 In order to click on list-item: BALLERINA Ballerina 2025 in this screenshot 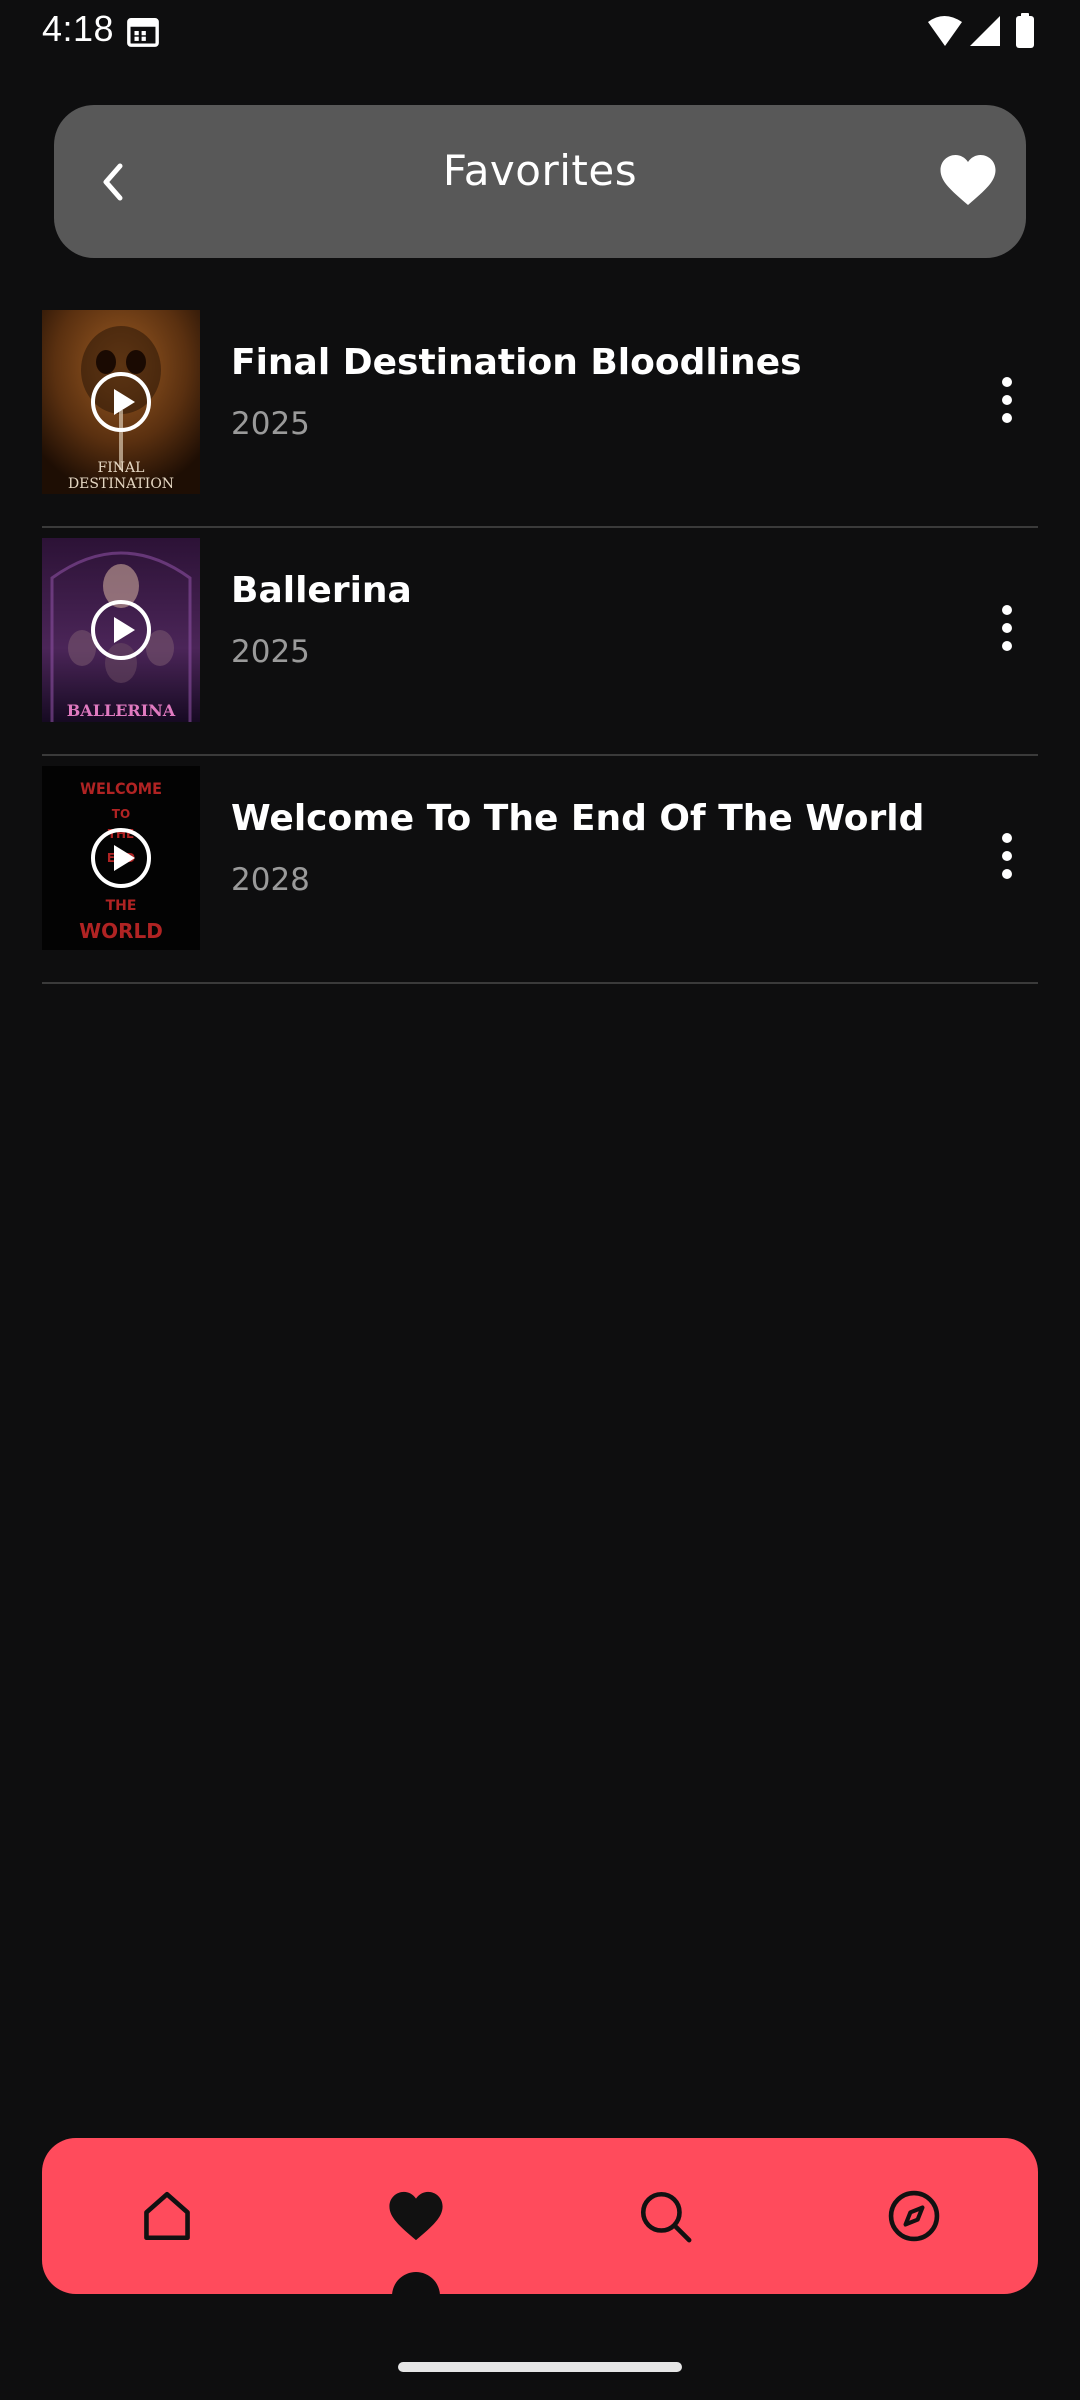, I will do `click(540, 642)`.